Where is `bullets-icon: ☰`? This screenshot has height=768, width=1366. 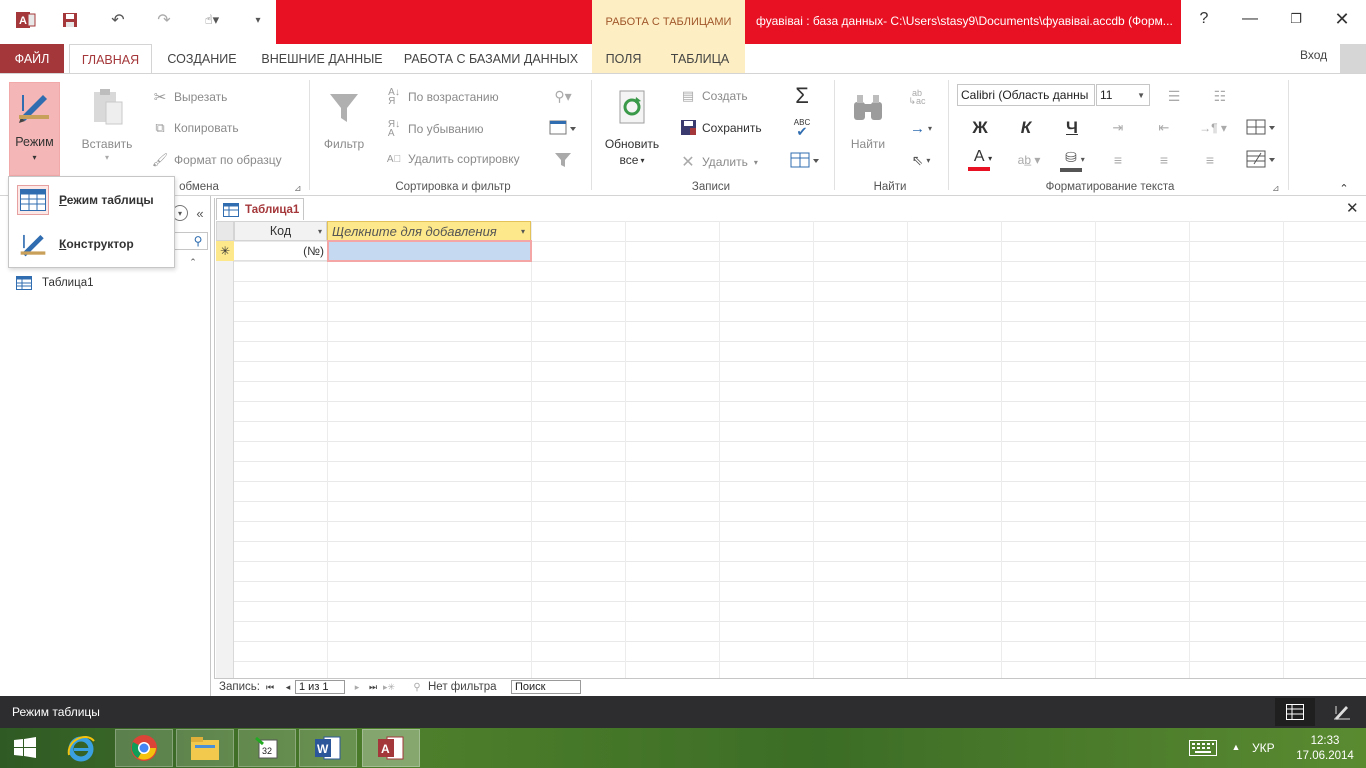 bullets-icon: ☰ is located at coordinates (1174, 96).